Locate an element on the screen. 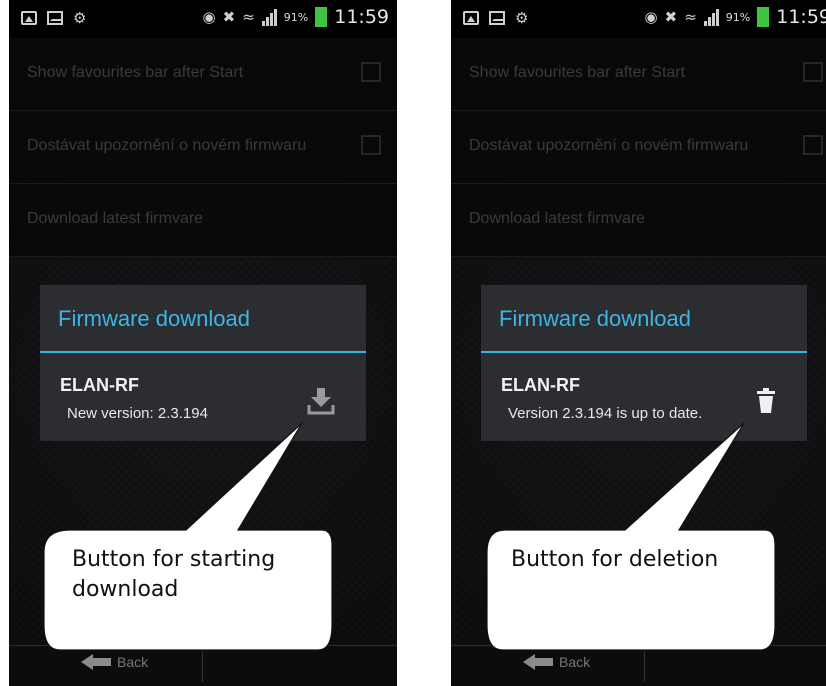 This screenshot has width=826, height=686. callout-line: Button for deletion is located at coordinates (615, 559).